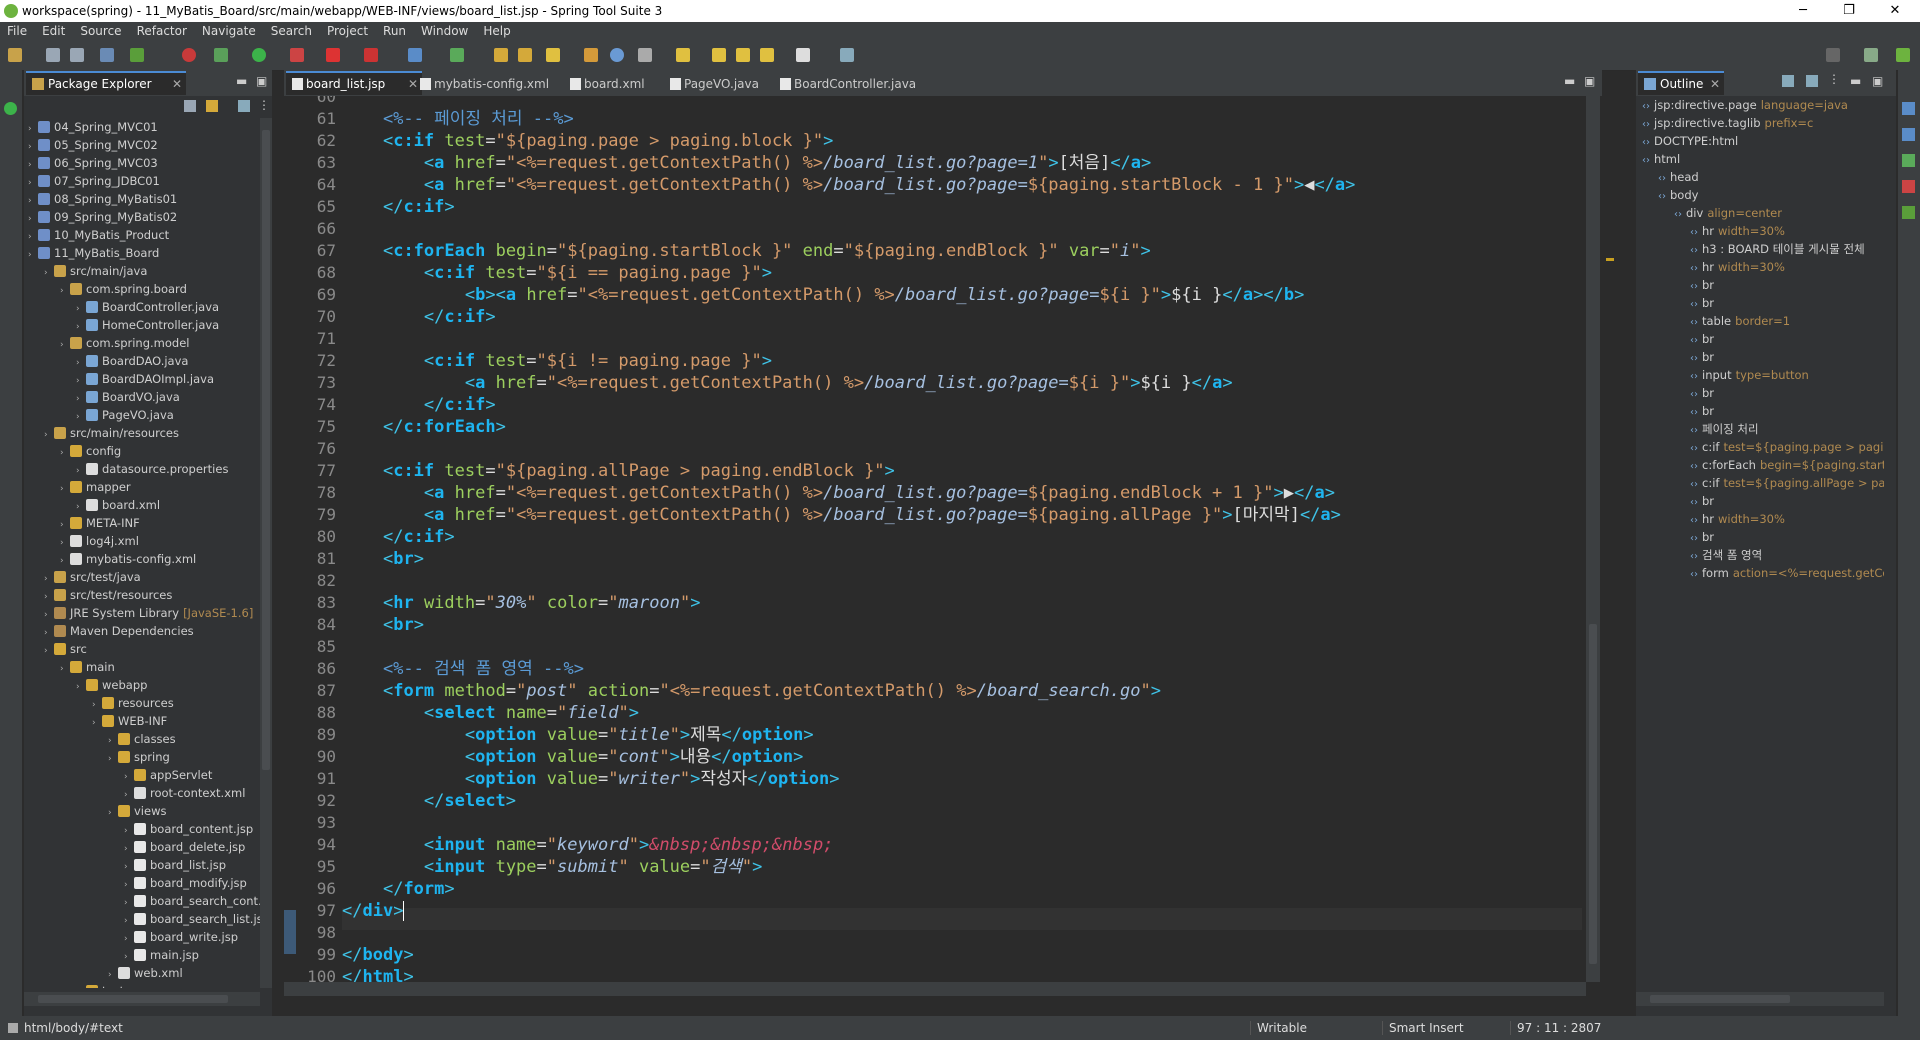 The width and height of the screenshot is (1920, 1040). I want to click on package-horizontal-scrollbar, so click(142, 999).